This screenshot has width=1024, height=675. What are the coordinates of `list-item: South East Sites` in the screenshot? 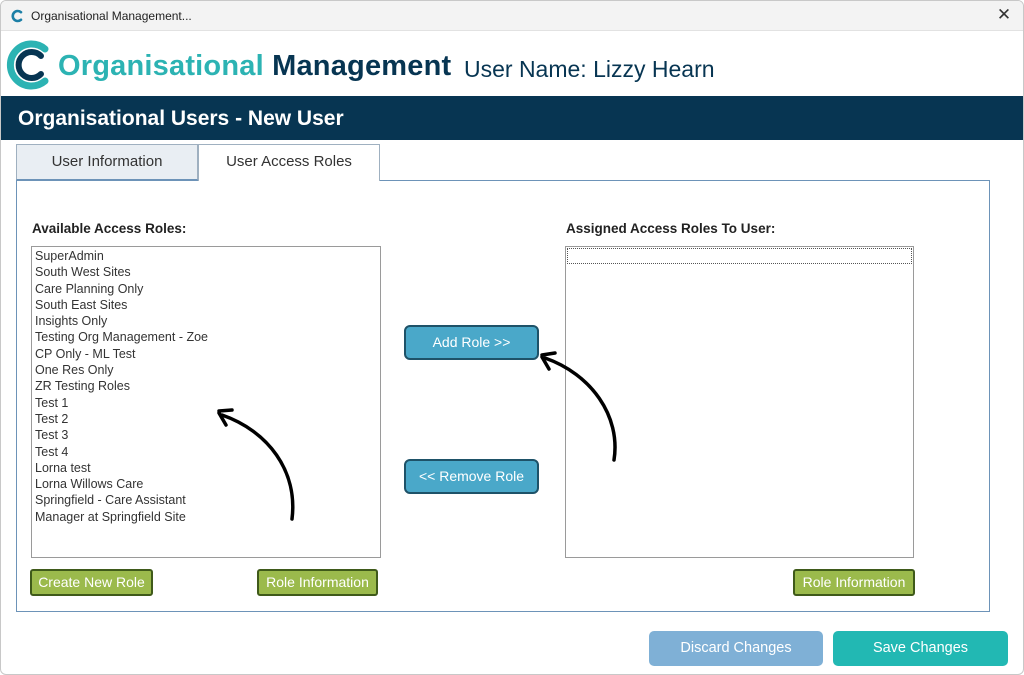 It's located at (206, 305).